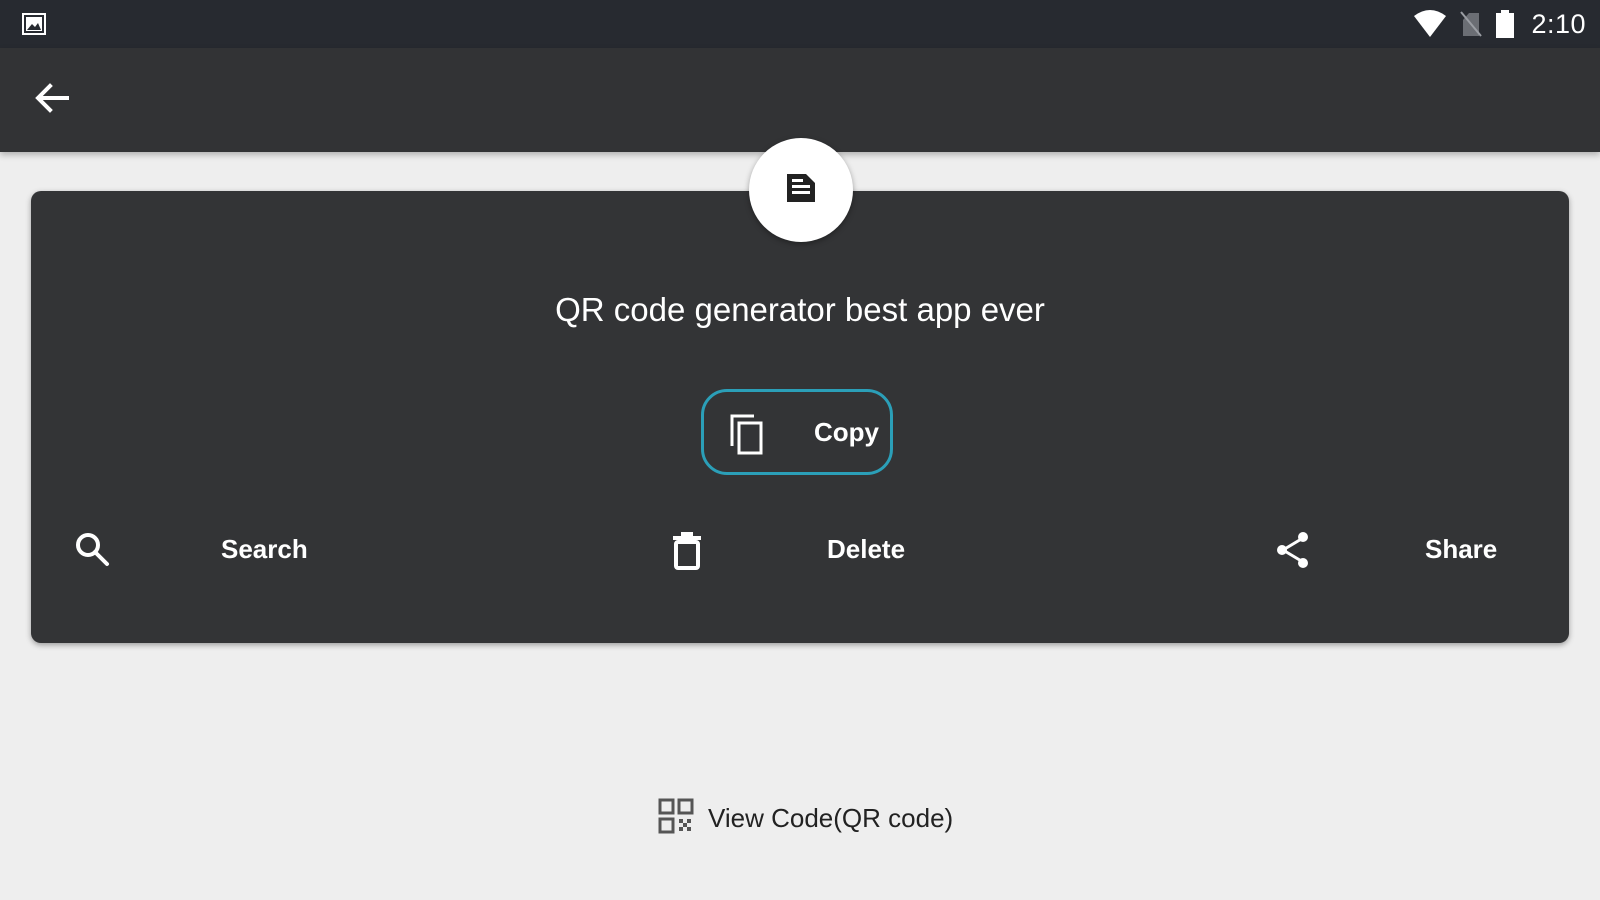  What do you see at coordinates (1558, 23) in the screenshot?
I see `status-time: 2:10` at bounding box center [1558, 23].